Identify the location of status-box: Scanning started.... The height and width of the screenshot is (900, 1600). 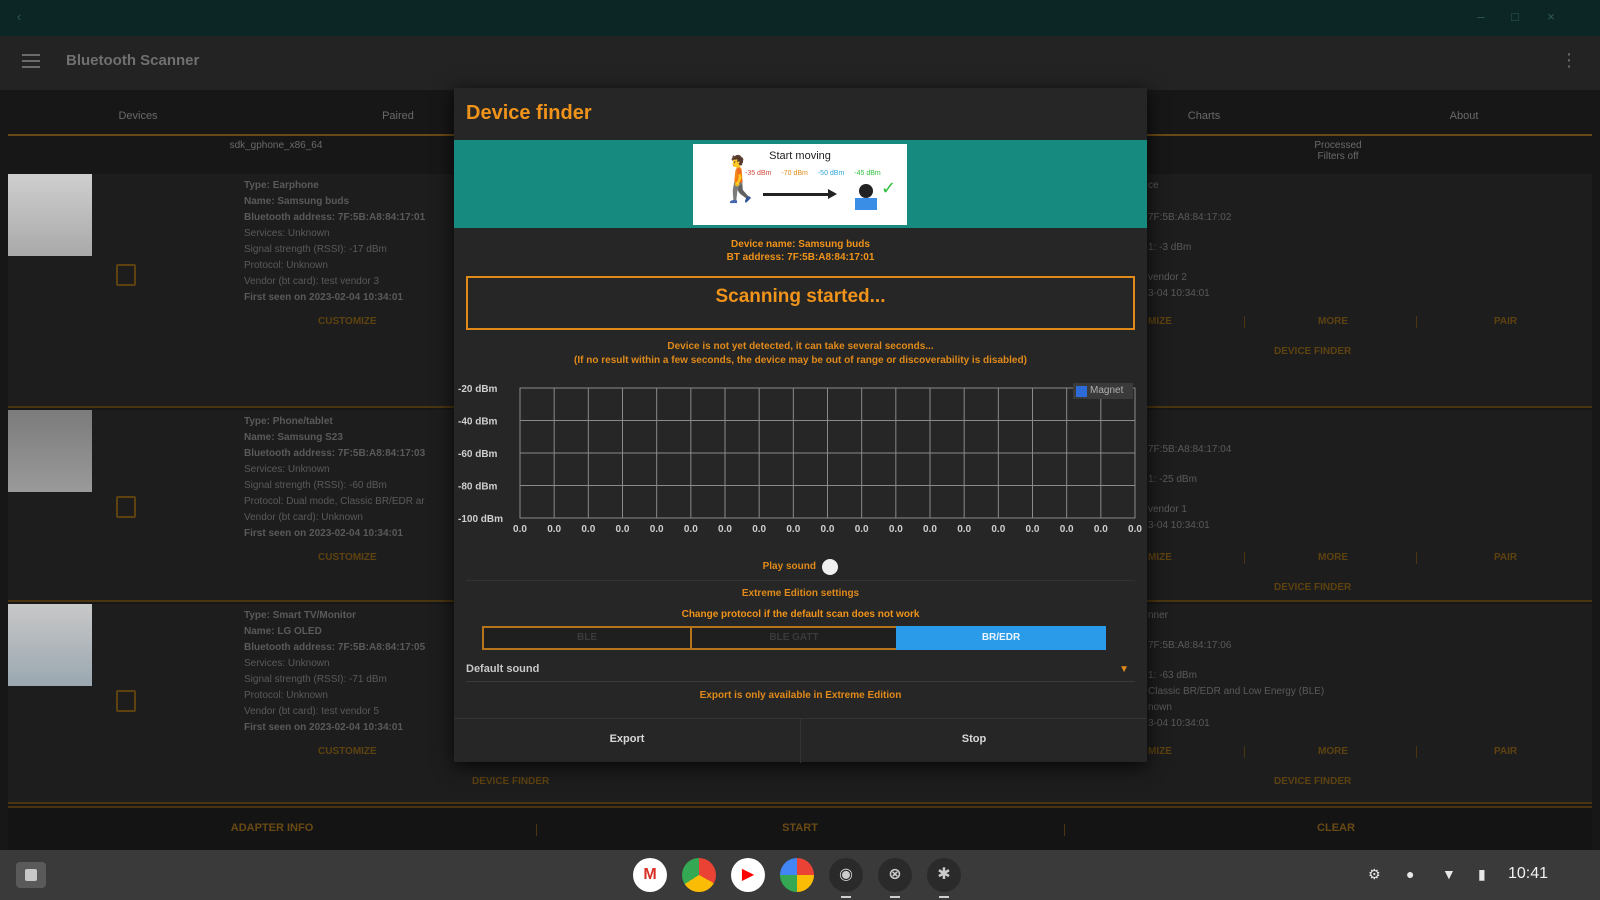
(800, 303).